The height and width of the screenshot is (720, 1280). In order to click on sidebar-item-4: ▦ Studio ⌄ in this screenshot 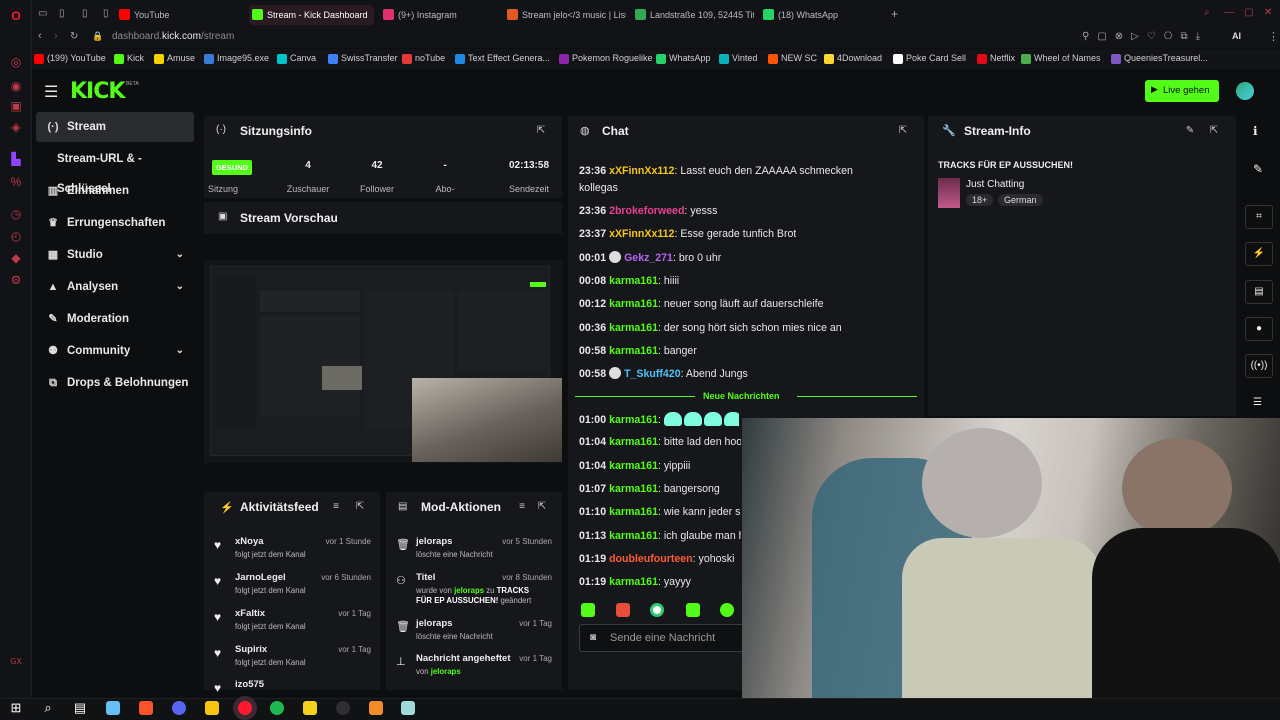, I will do `click(115, 255)`.